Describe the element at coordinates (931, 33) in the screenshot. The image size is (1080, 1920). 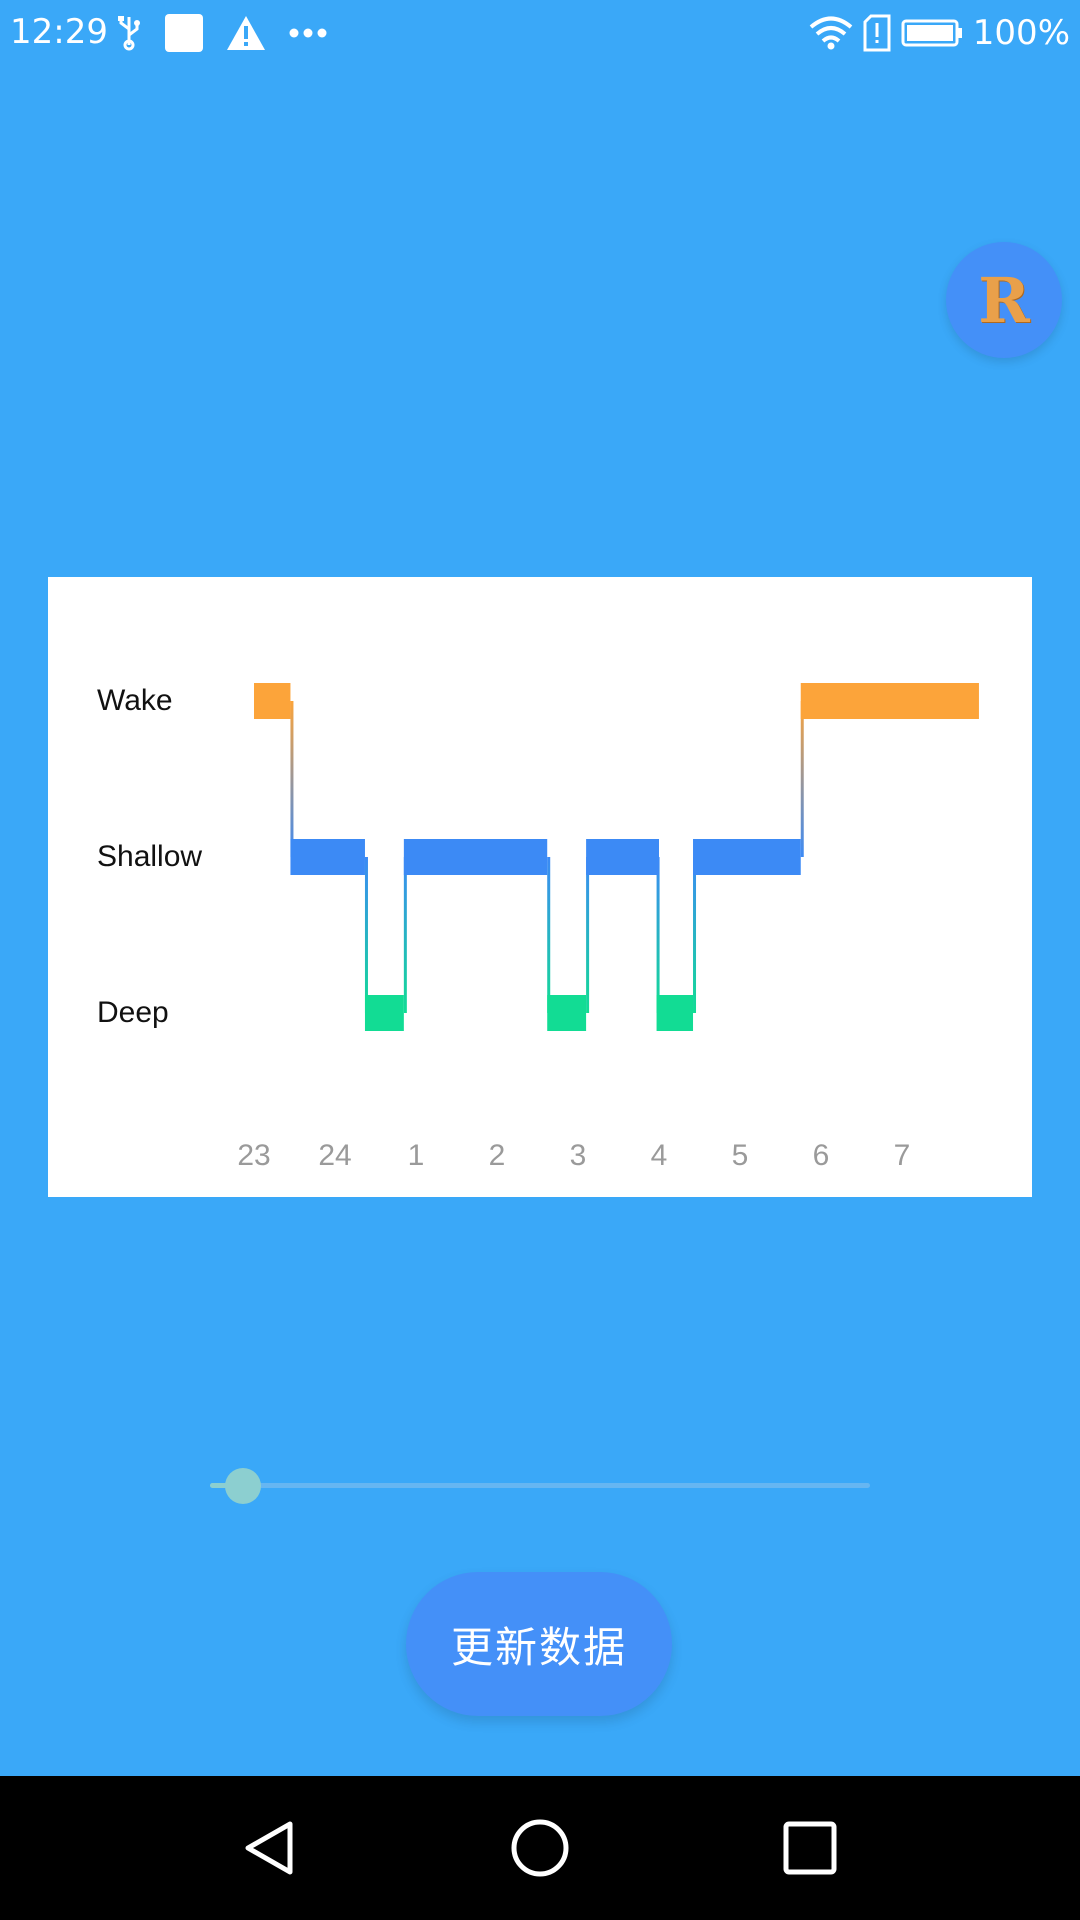
I see `battery-icon` at that location.